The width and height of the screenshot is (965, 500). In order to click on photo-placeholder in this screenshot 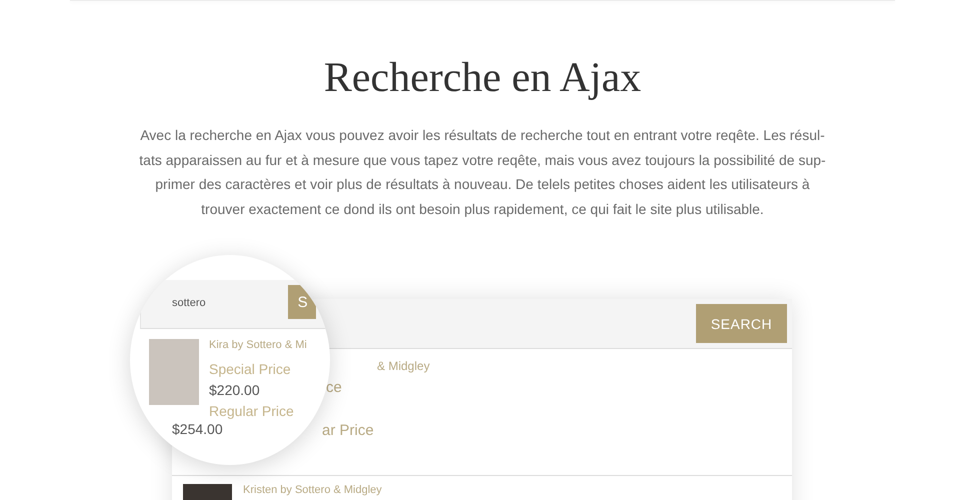, I will do `click(174, 372)`.